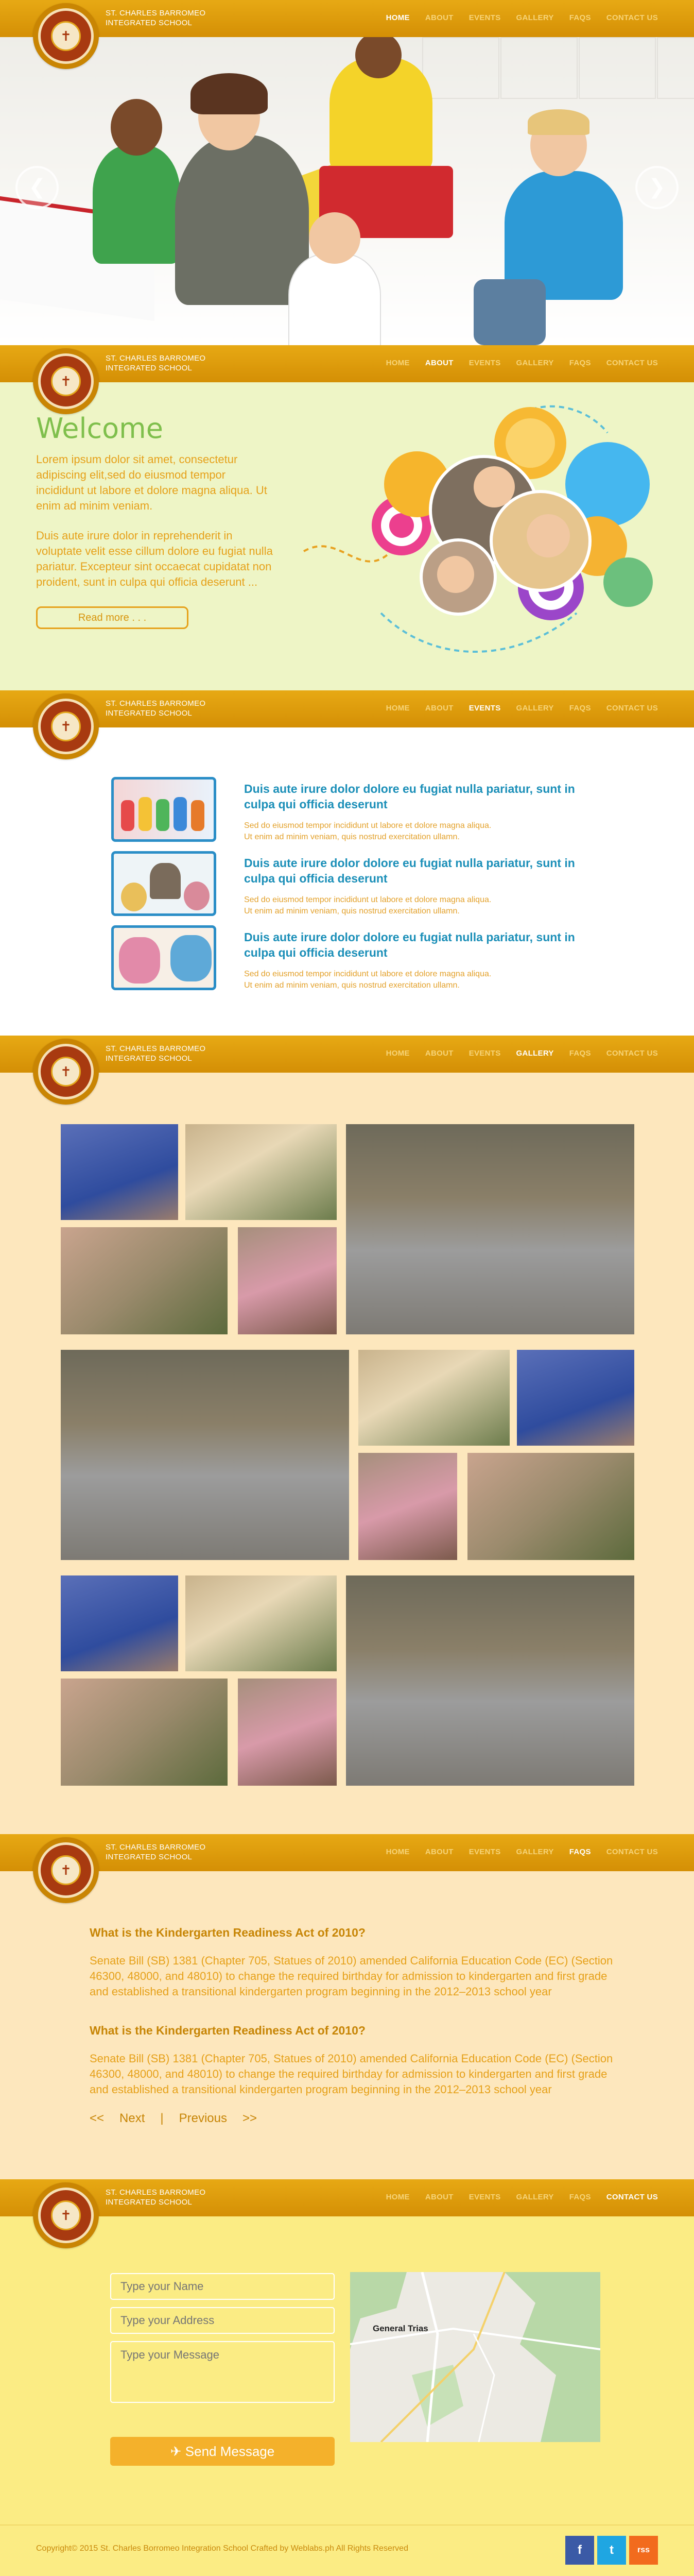 This screenshot has height=2576, width=694. I want to click on location-map: General Trias, so click(475, 2357).